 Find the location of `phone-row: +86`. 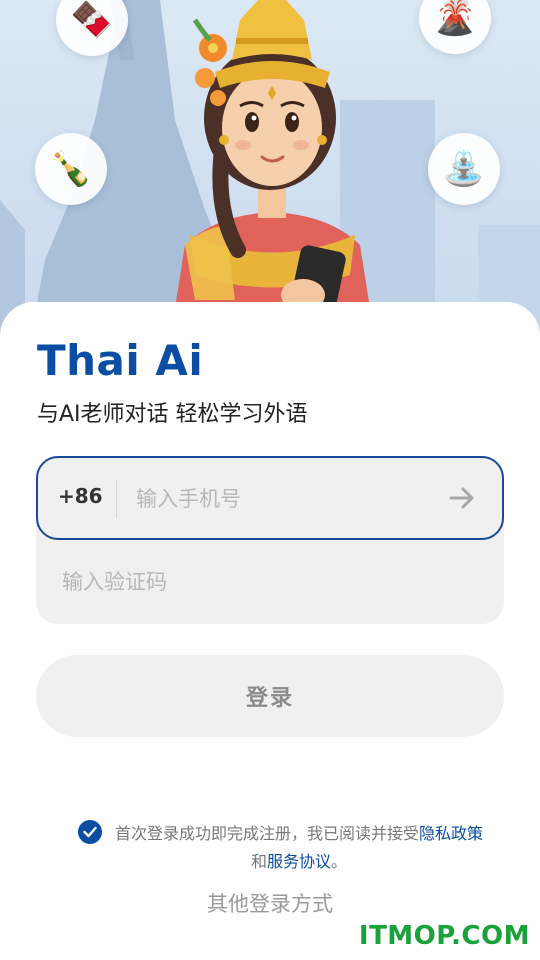

phone-row: +86 is located at coordinates (270, 498).